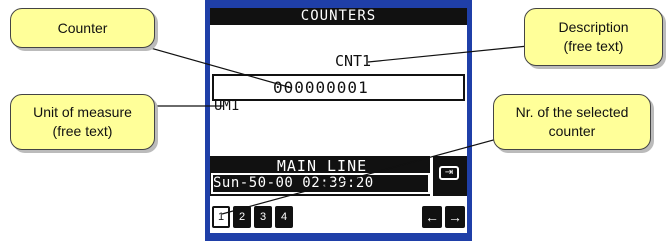 This screenshot has height=241, width=668. What do you see at coordinates (593, 27) in the screenshot?
I see `callout-description-line1: Description` at bounding box center [593, 27].